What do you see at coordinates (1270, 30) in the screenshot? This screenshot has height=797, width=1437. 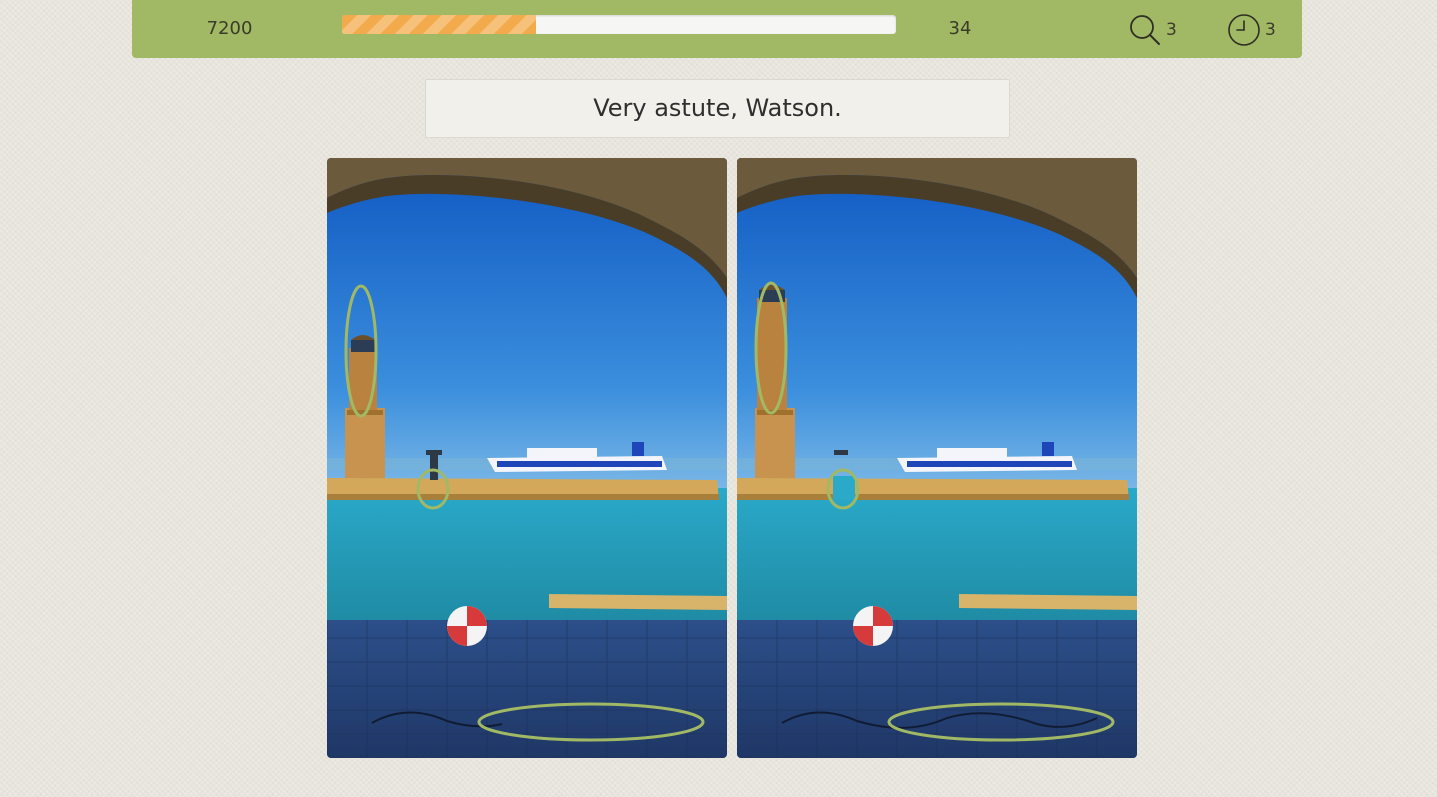 I see `time-bonus-count: 3` at bounding box center [1270, 30].